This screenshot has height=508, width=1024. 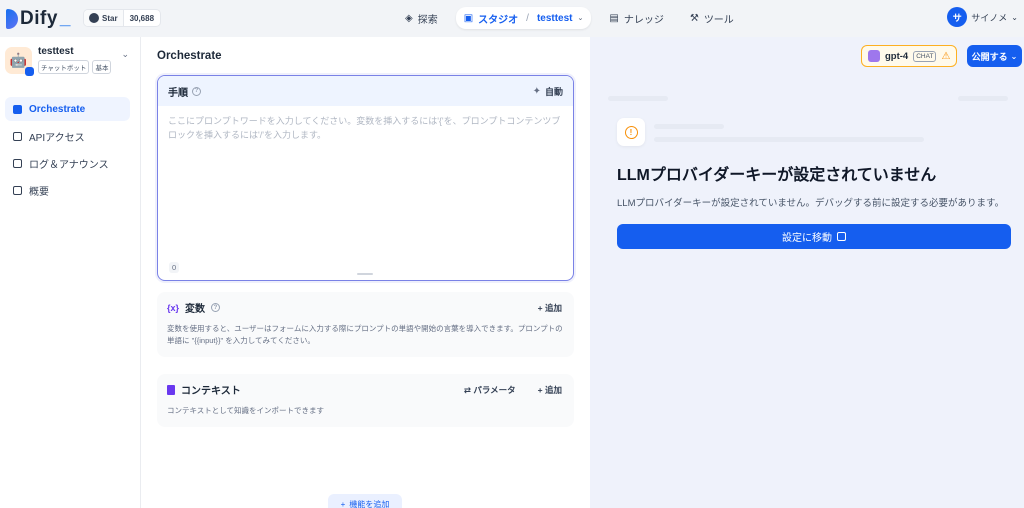 I want to click on model-selector: gpt-4 CHAT ⚠, so click(x=909, y=56).